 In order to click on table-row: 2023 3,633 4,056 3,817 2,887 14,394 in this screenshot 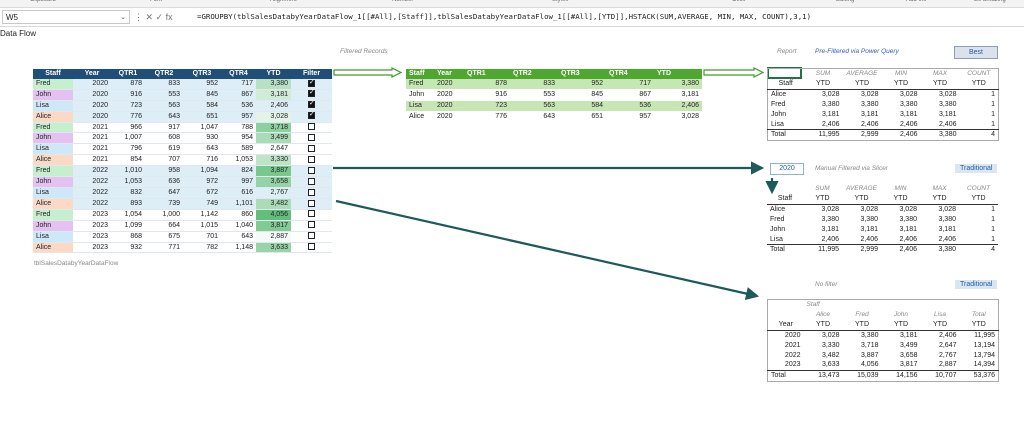, I will do `click(883, 365)`.